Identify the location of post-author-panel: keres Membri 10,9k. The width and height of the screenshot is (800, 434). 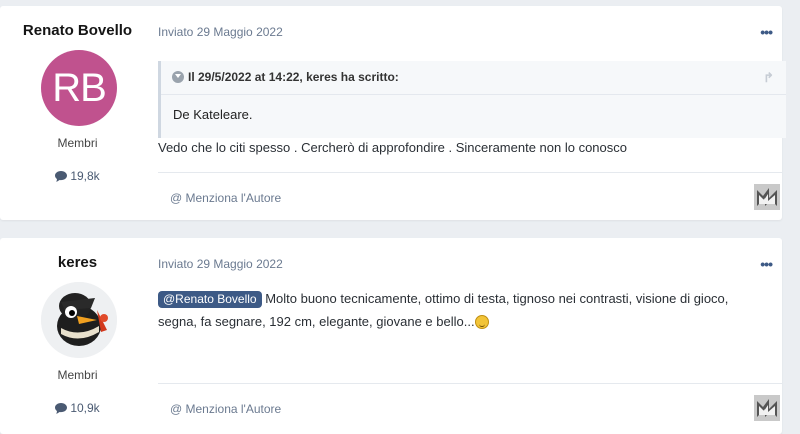
(77, 336).